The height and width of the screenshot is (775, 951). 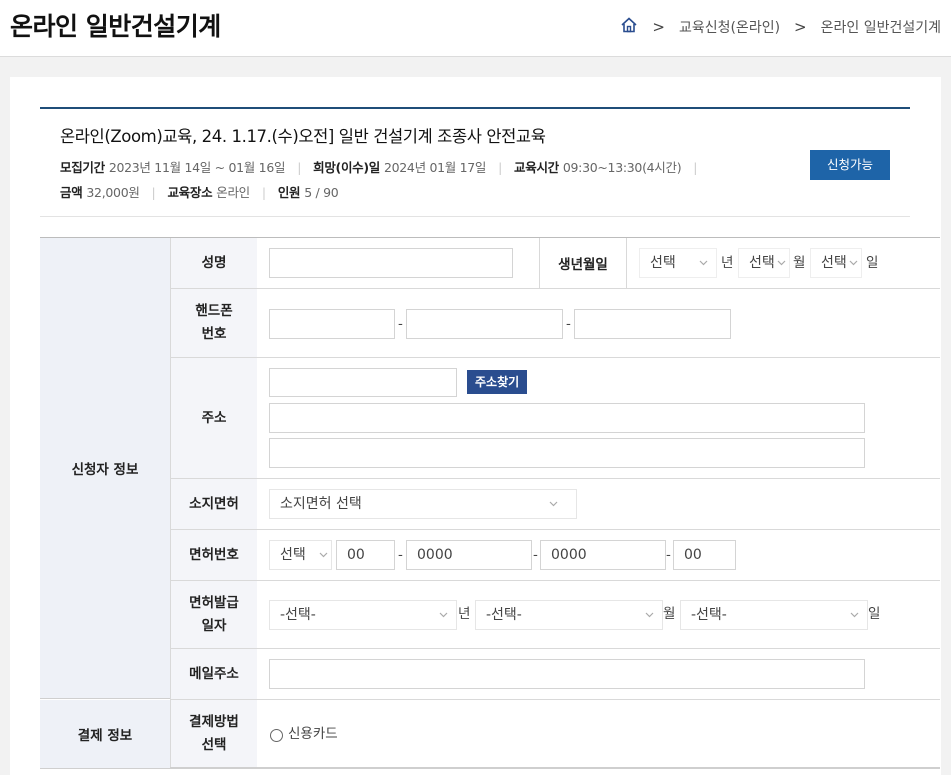 I want to click on recruit-value: 2023년 11월 14일 ~ 01월 16일, so click(x=197, y=167).